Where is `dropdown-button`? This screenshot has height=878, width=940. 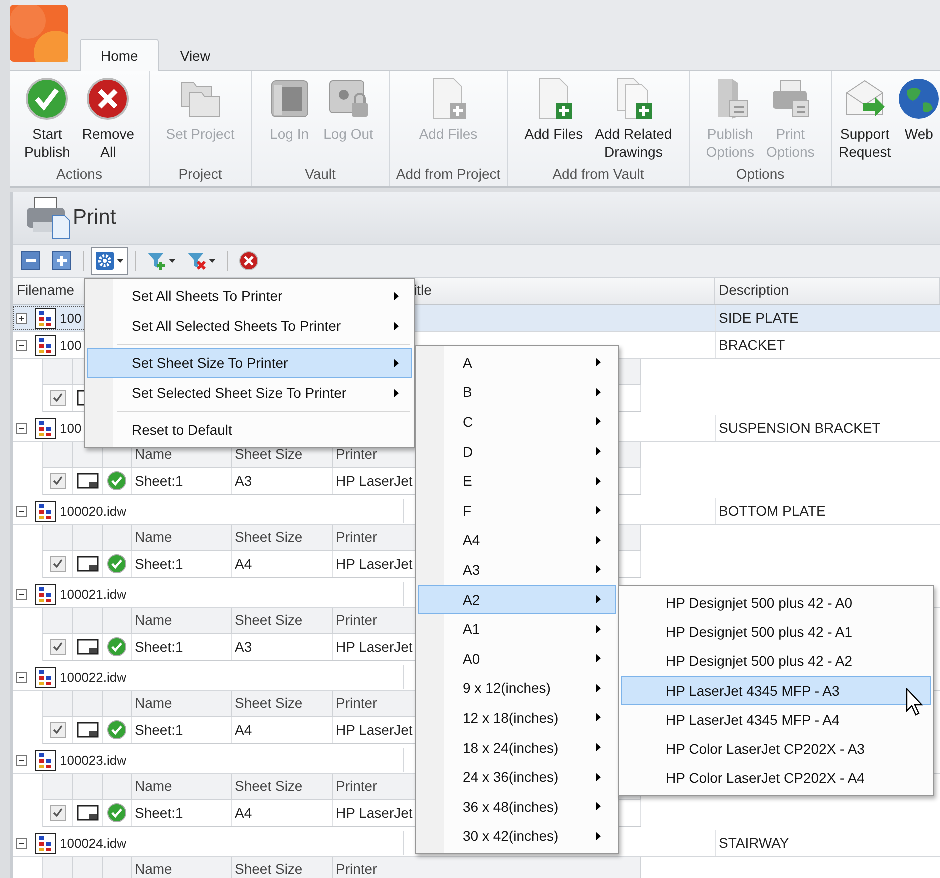
dropdown-button is located at coordinates (109, 261).